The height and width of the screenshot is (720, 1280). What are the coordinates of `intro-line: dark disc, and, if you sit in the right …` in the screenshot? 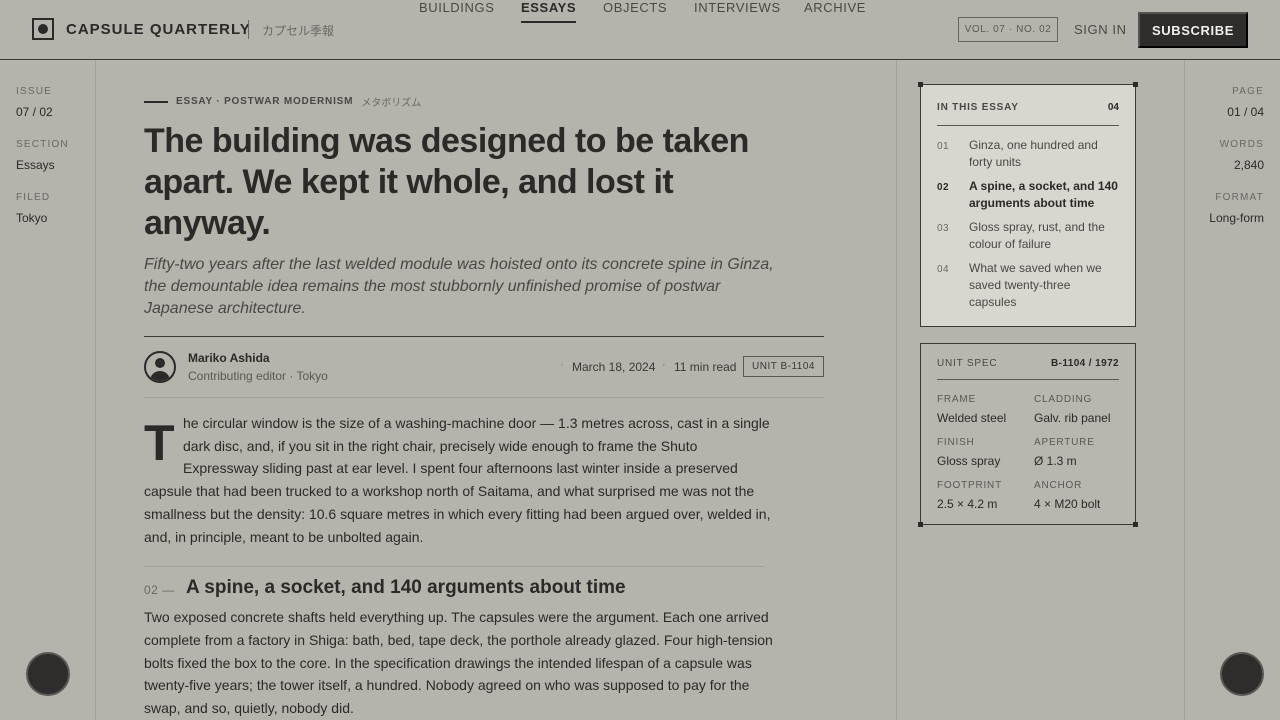 It's located at (440, 446).